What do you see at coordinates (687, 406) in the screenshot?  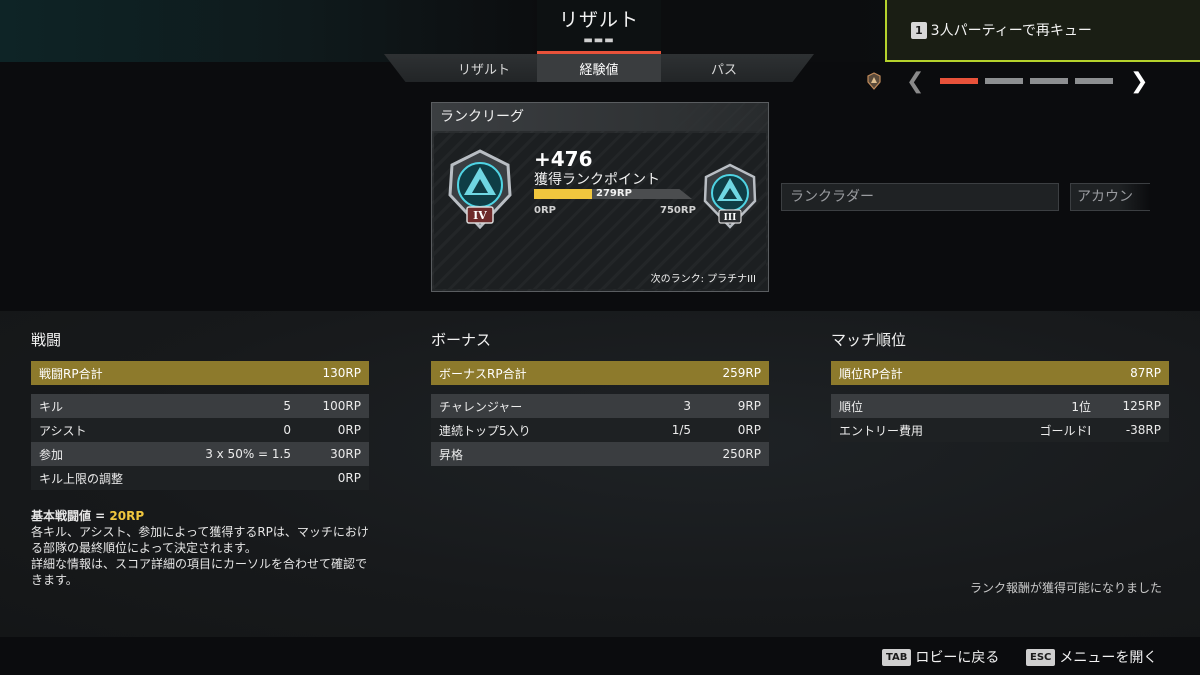 I see `row-count: 3` at bounding box center [687, 406].